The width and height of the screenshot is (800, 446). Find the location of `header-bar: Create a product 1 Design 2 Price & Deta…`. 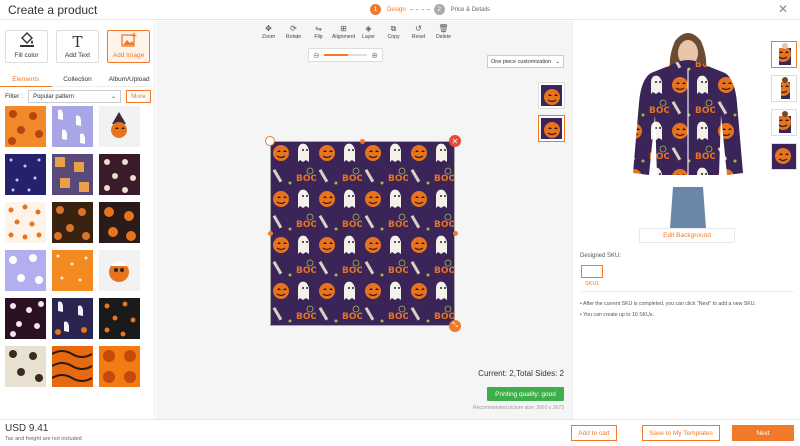

header-bar: Create a product 1 Design 2 Price & Deta… is located at coordinates (400, 10).